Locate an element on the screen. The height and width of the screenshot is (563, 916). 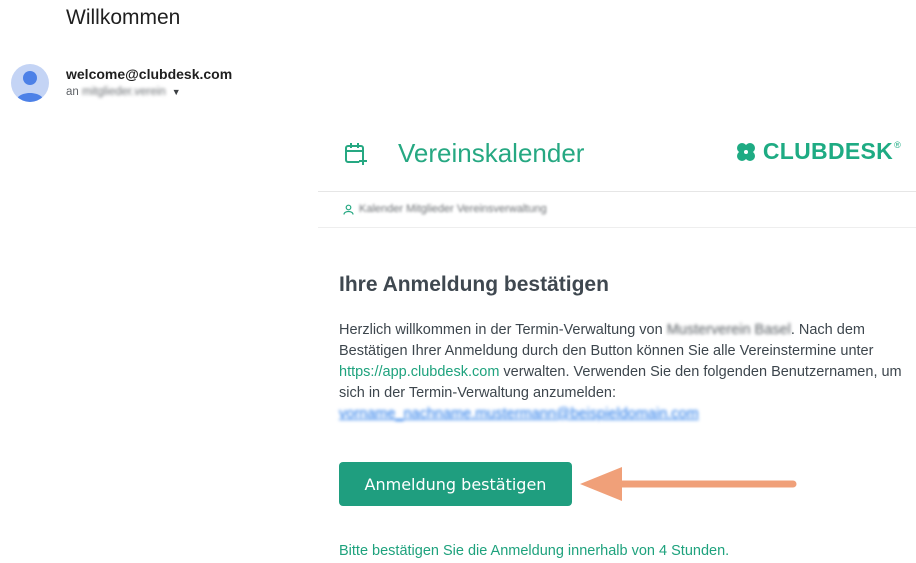
recipient-prefix: an is located at coordinates (72, 92).